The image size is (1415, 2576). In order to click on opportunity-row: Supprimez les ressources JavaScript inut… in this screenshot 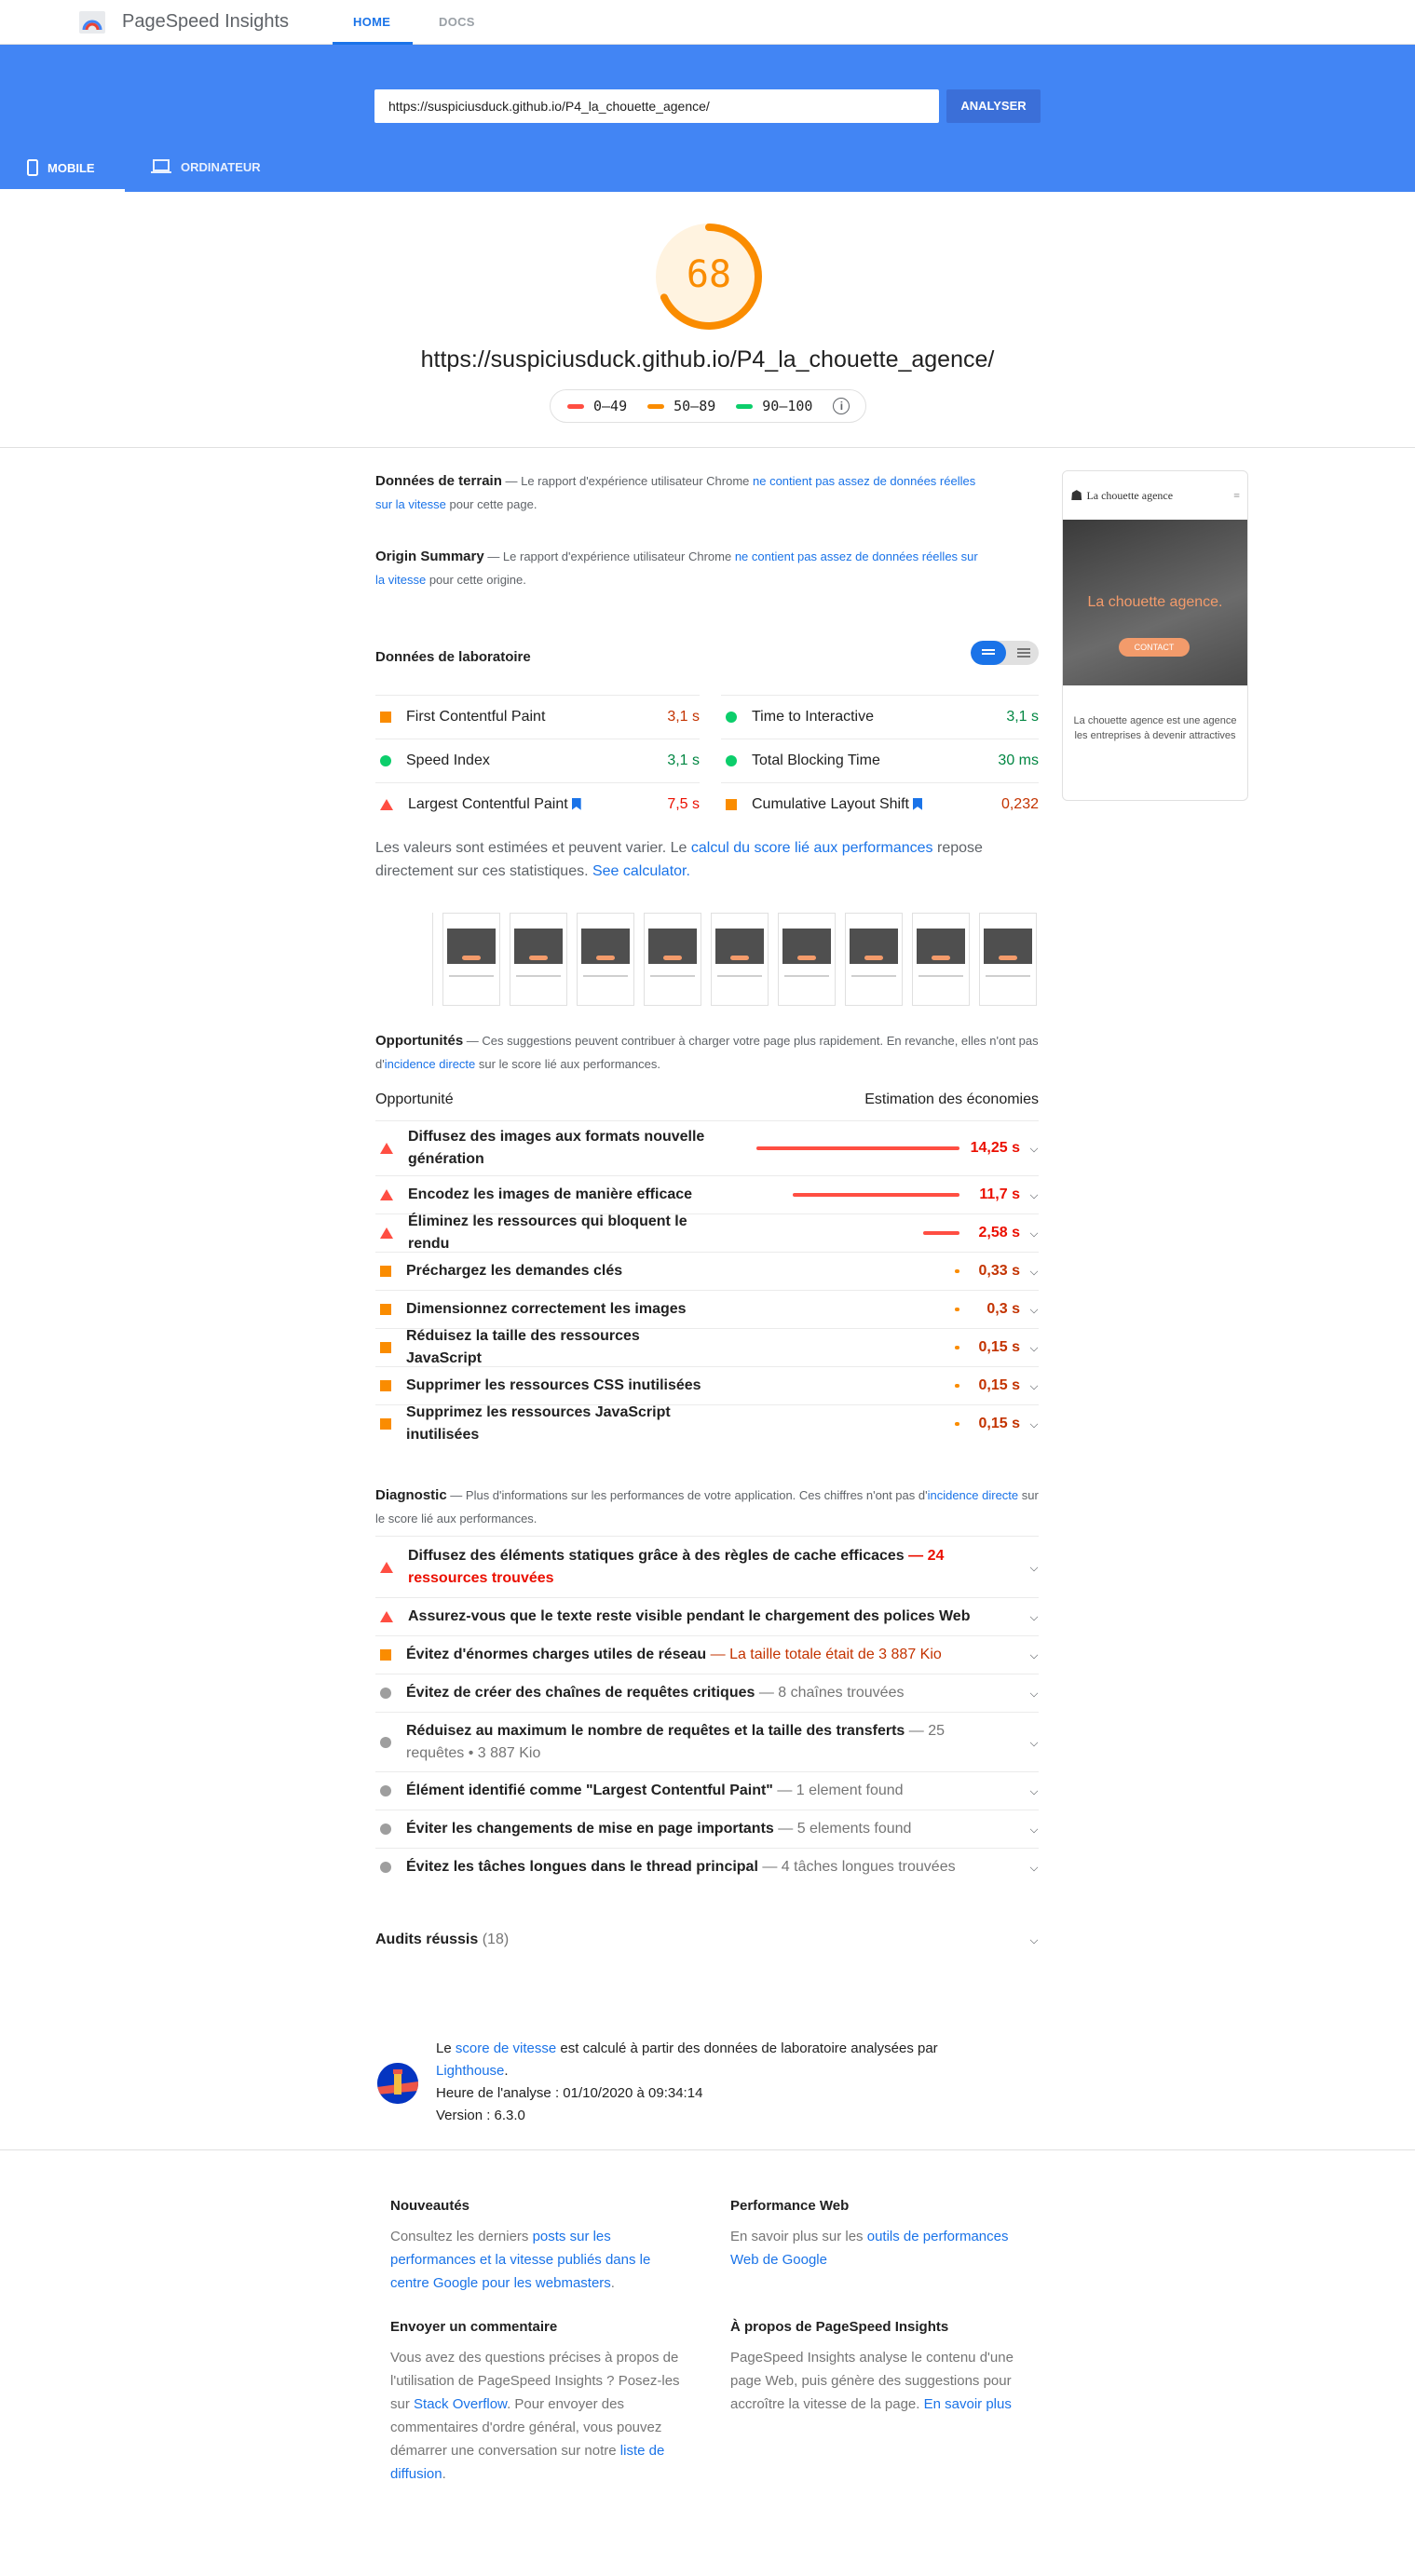, I will do `click(707, 1423)`.